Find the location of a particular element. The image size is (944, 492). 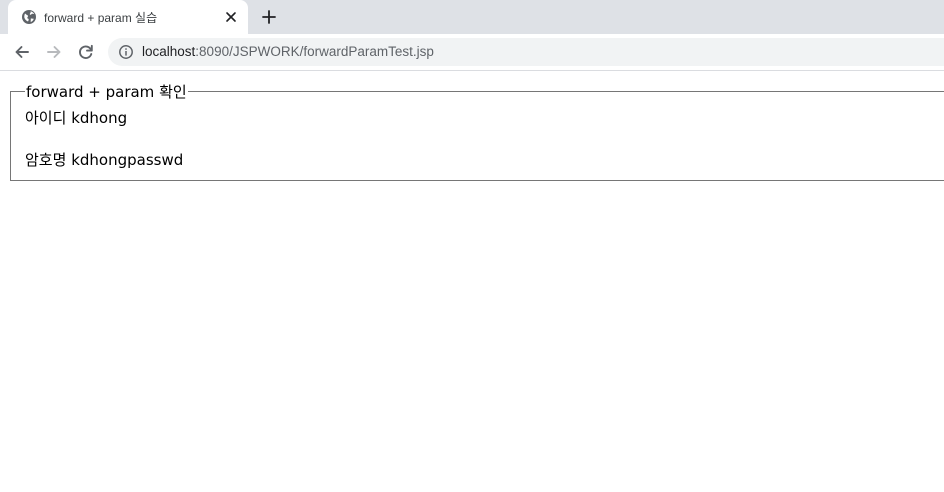

id-row: 아이디 kdhong is located at coordinates (484, 118).